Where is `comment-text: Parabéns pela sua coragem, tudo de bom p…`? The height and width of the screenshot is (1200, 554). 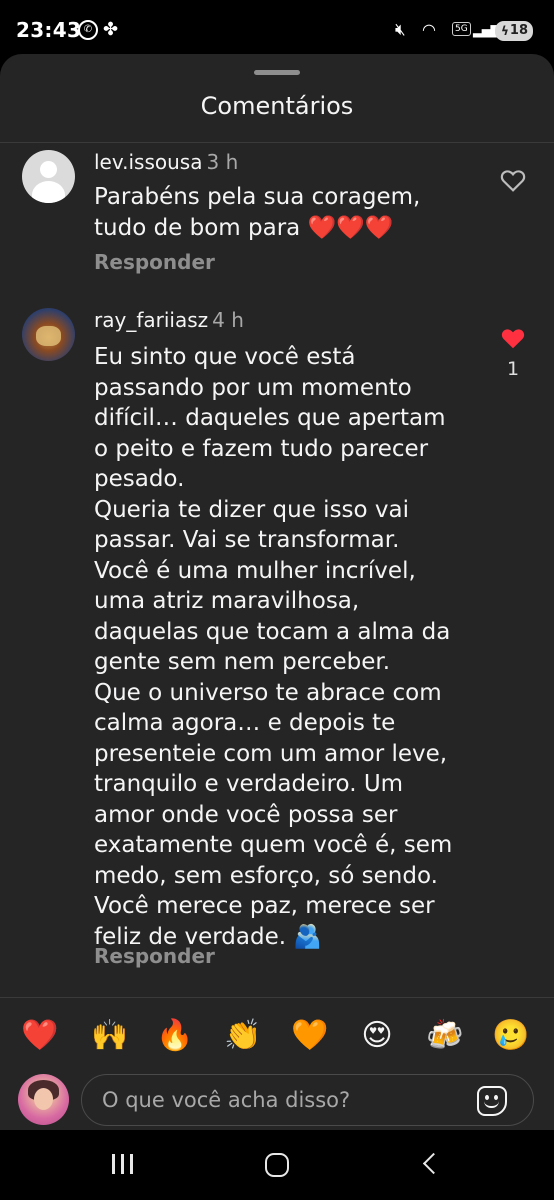
comment-text: Parabéns pela sua coragem, tudo de bom p… is located at coordinates (257, 212).